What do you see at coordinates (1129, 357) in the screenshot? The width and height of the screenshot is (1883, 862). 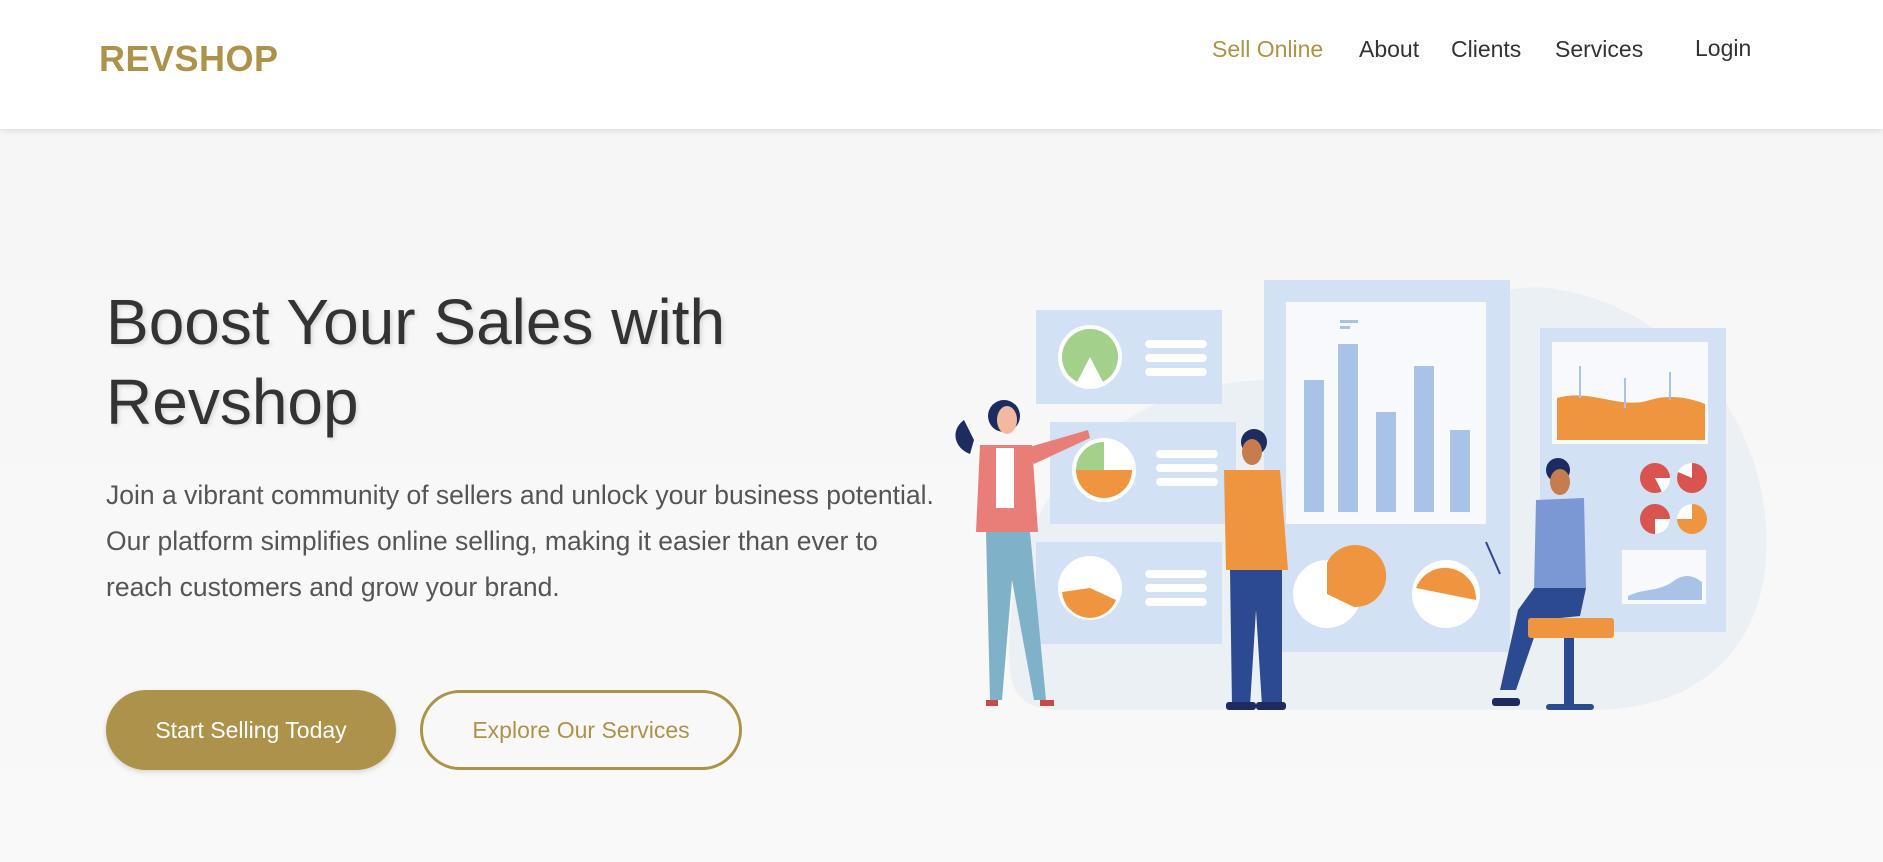 I see `card-top-left` at bounding box center [1129, 357].